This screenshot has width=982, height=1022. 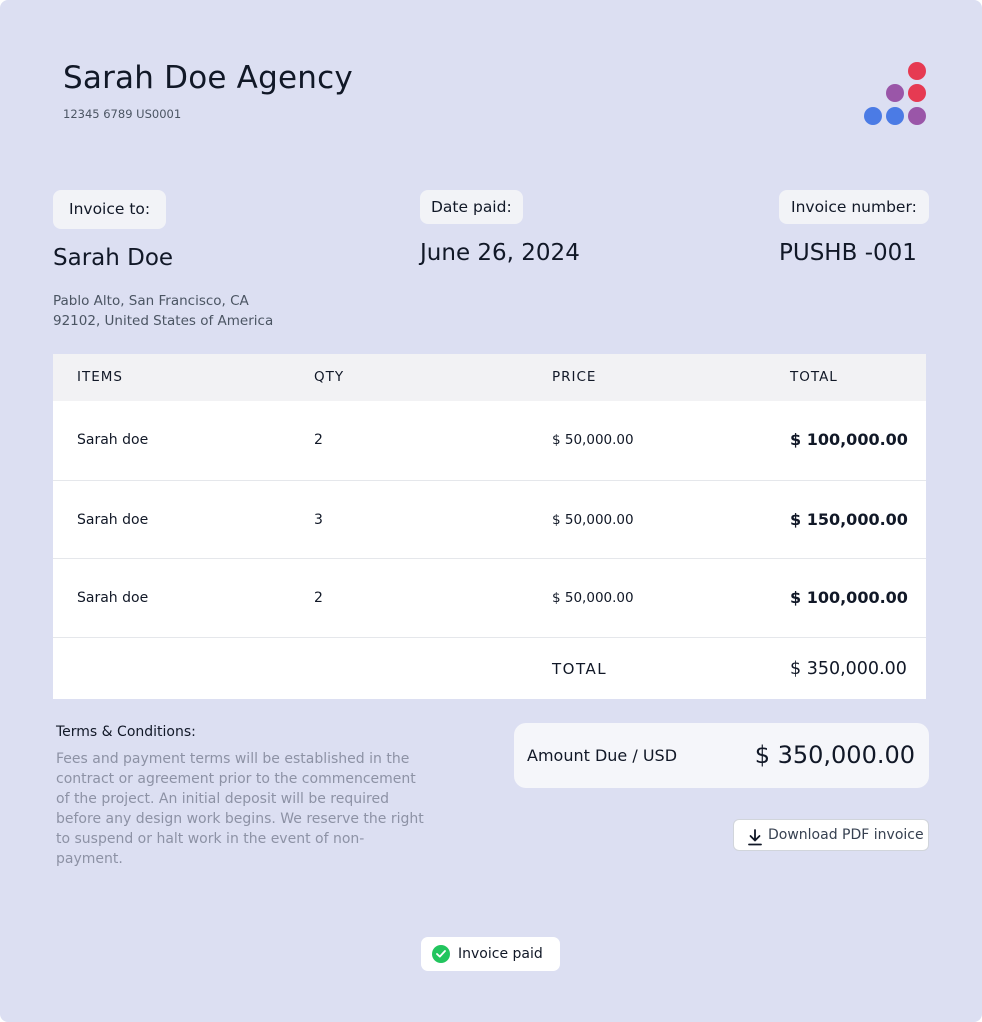 I want to click on address-line-2: 92102, United States of America, so click(x=163, y=321).